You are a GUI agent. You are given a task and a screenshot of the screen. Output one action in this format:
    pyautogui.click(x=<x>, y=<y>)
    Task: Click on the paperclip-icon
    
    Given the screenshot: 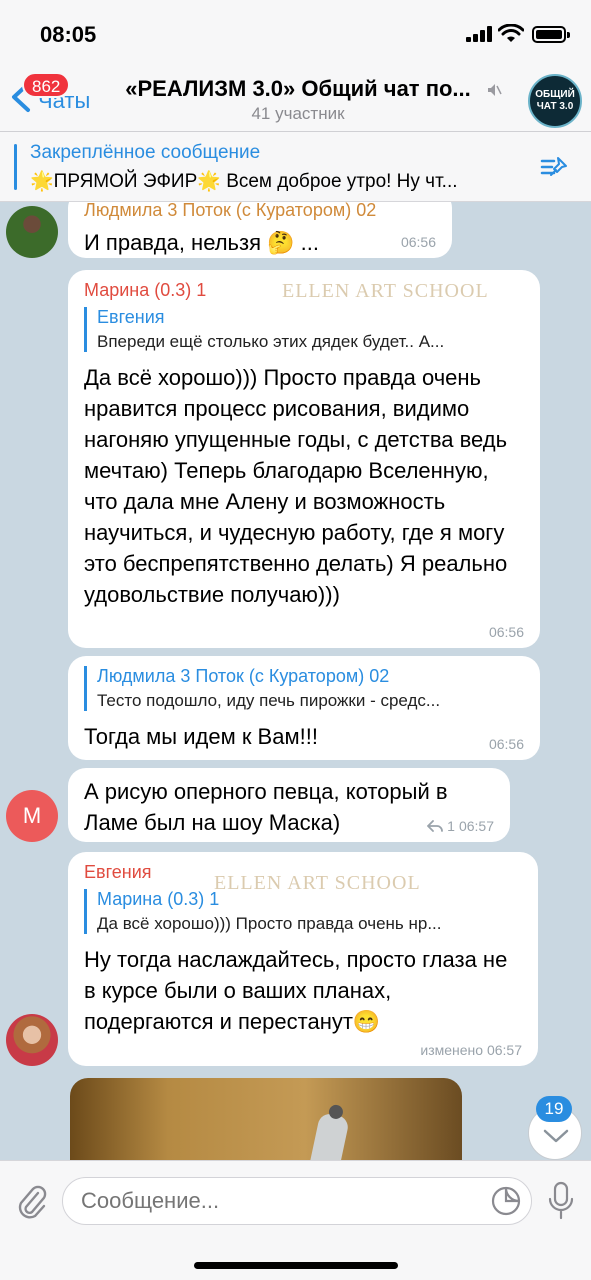 What is the action you would take?
    pyautogui.click(x=31, y=1201)
    